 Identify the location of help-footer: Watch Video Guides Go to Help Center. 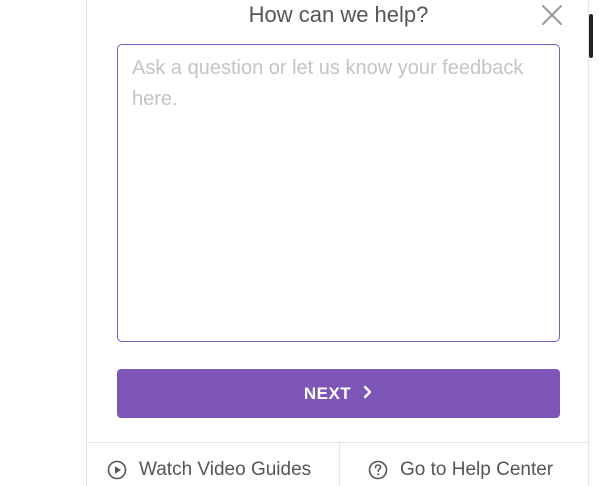
(338, 464).